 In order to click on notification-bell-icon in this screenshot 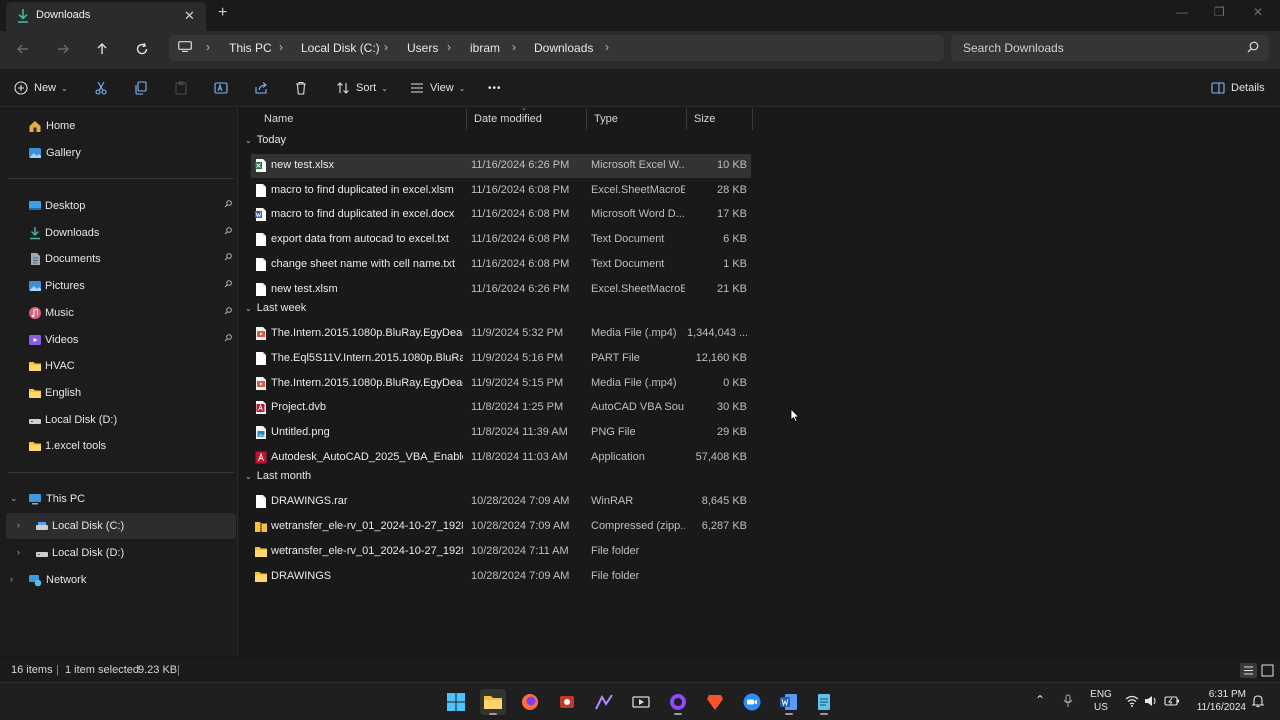, I will do `click(1258, 701)`.